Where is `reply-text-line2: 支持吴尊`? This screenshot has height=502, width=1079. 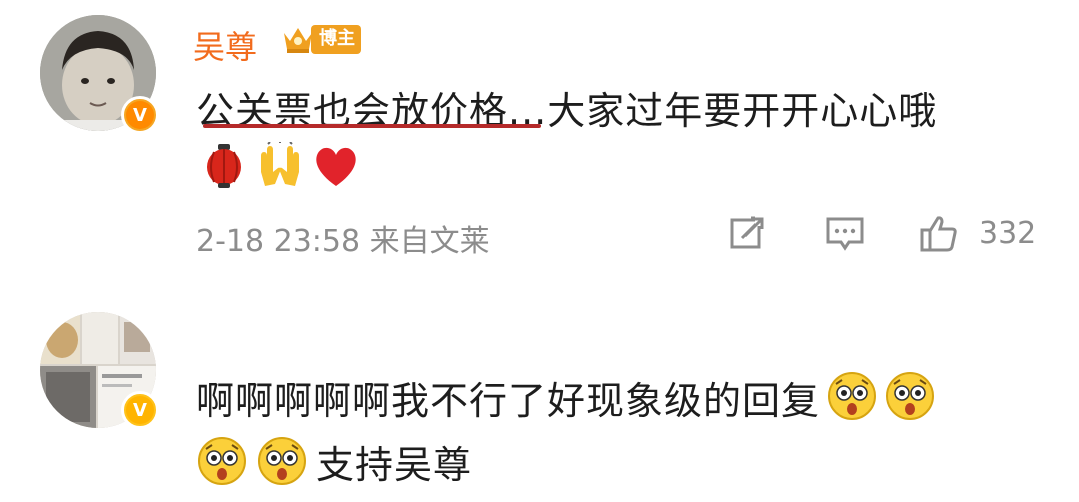 reply-text-line2: 支持吴尊 is located at coordinates (334, 461).